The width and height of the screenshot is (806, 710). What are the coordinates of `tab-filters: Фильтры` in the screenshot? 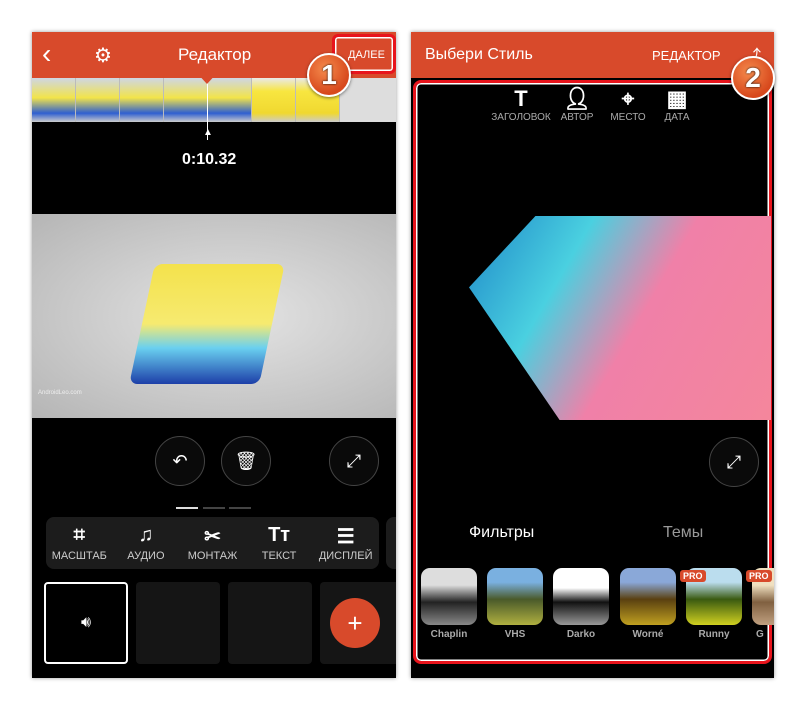 It's located at (501, 533).